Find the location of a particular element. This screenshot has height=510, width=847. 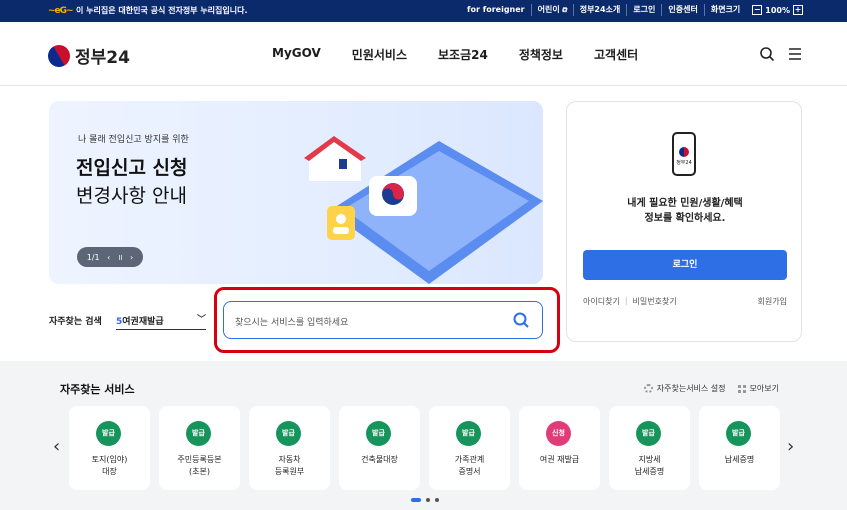

font-size-label: 화면크기 is located at coordinates (725, 9).